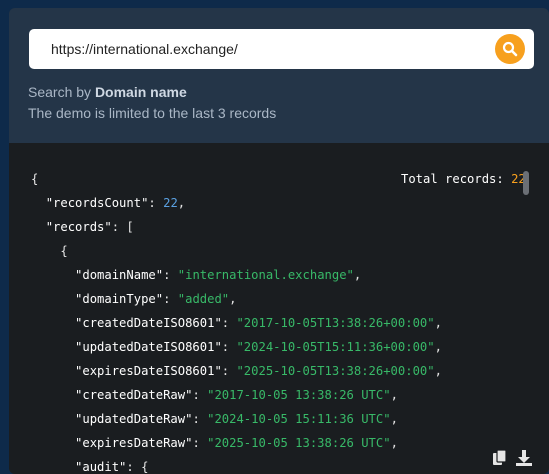 This screenshot has width=549, height=474. What do you see at coordinates (456, 179) in the screenshot?
I see `total-records-label: Total records:` at bounding box center [456, 179].